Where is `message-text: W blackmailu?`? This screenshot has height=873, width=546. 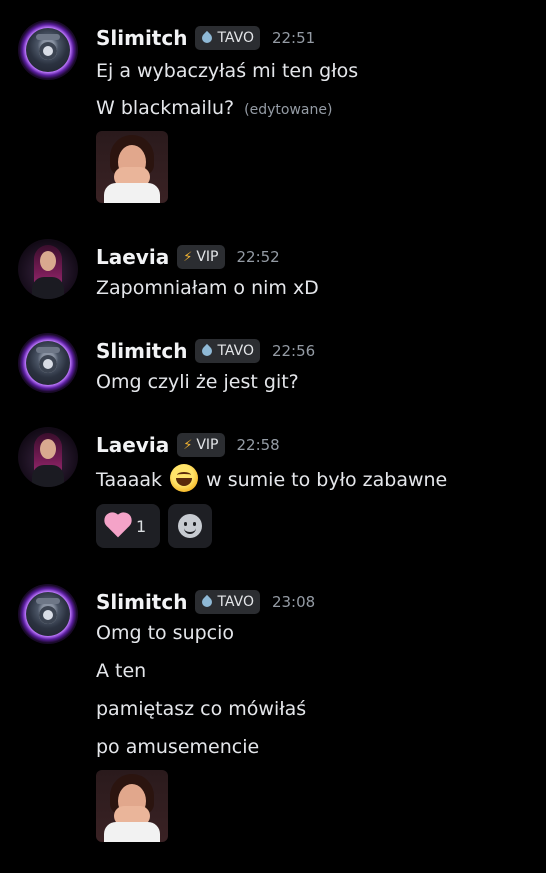 message-text: W blackmailu? is located at coordinates (165, 108).